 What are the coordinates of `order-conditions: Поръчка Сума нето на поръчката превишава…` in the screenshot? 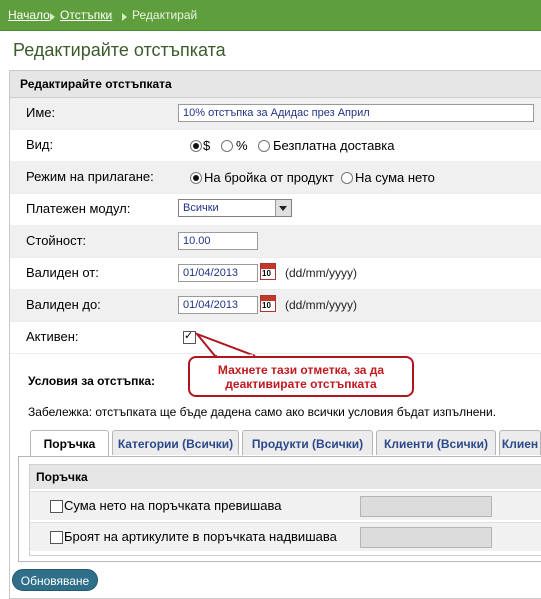 It's located at (285, 510).